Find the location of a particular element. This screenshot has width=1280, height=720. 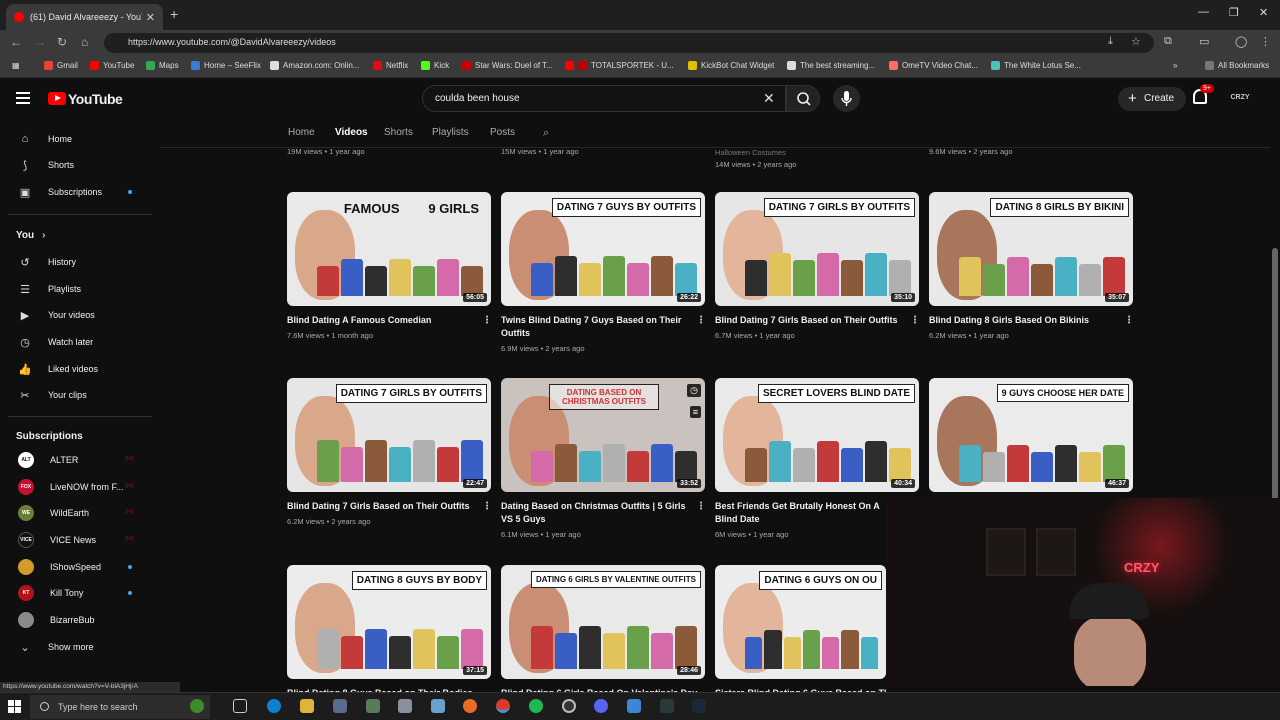

video-thumbnail: DATING 8 GUYS BY BODY 37:15 is located at coordinates (389, 622).